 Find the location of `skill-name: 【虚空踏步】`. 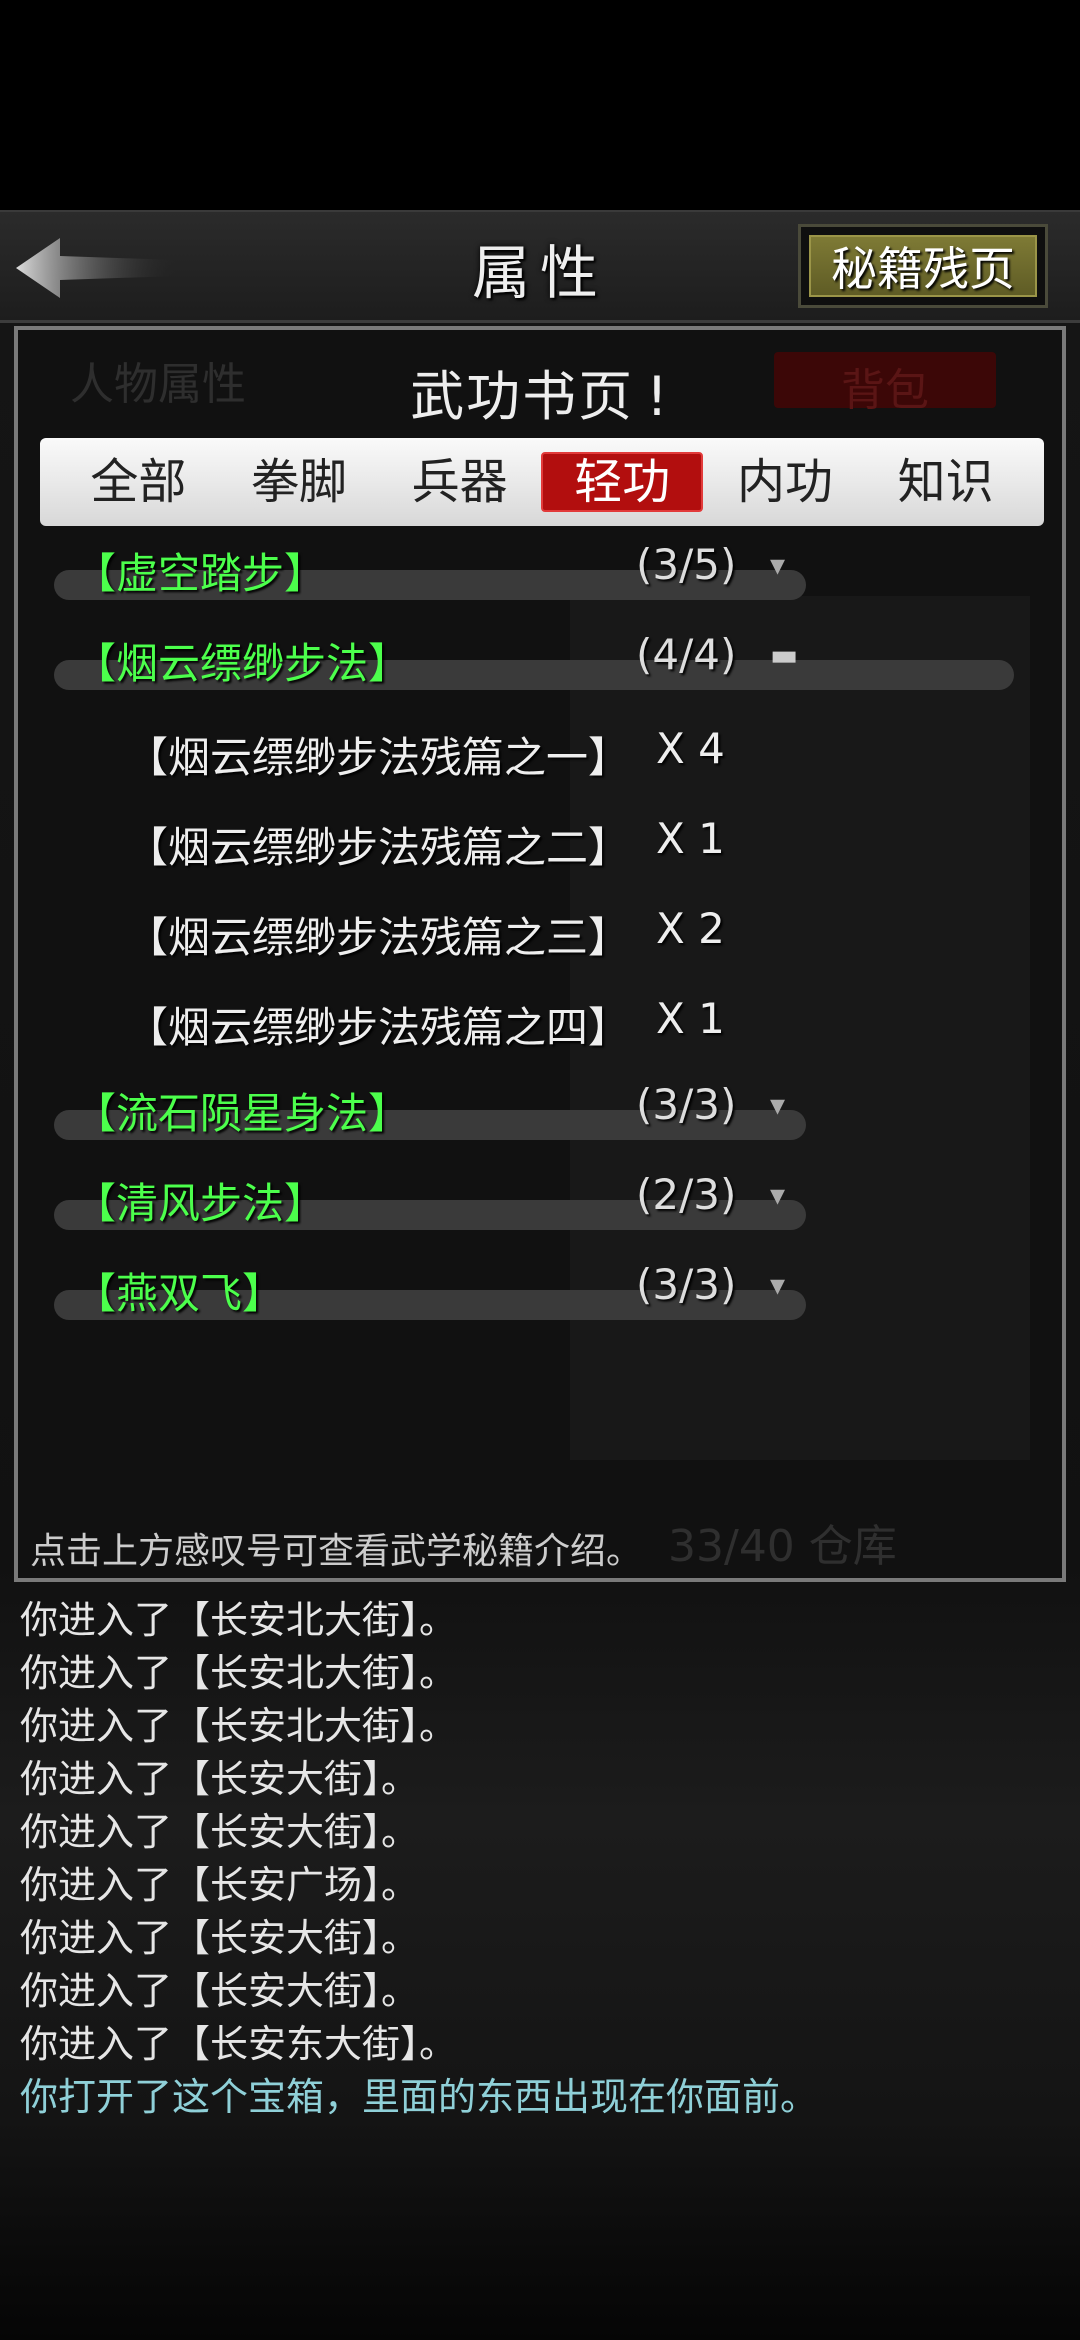

skill-name: 【虚空踏步】 is located at coordinates (200, 570).